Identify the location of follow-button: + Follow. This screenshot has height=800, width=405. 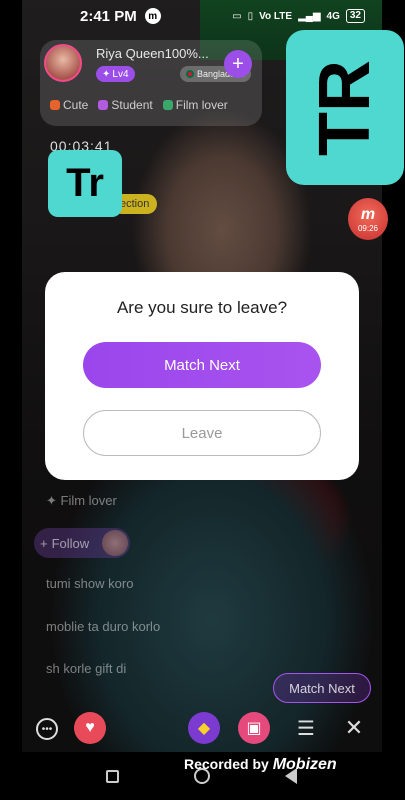
(82, 543).